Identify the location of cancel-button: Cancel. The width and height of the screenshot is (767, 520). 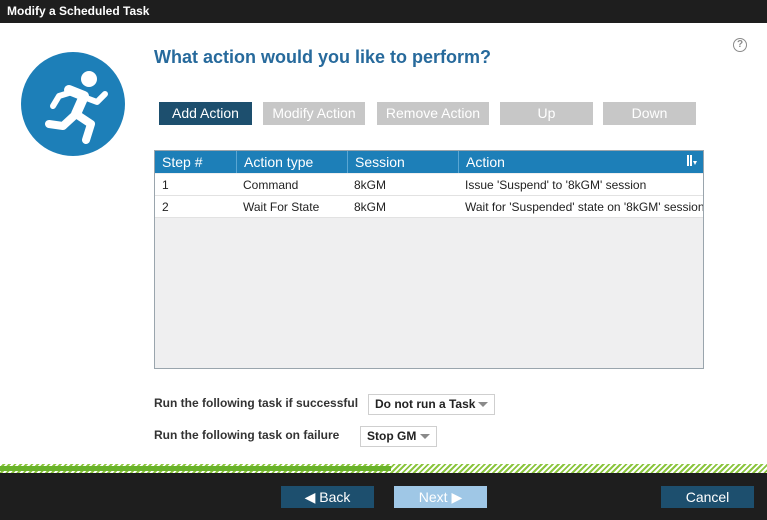
(707, 497).